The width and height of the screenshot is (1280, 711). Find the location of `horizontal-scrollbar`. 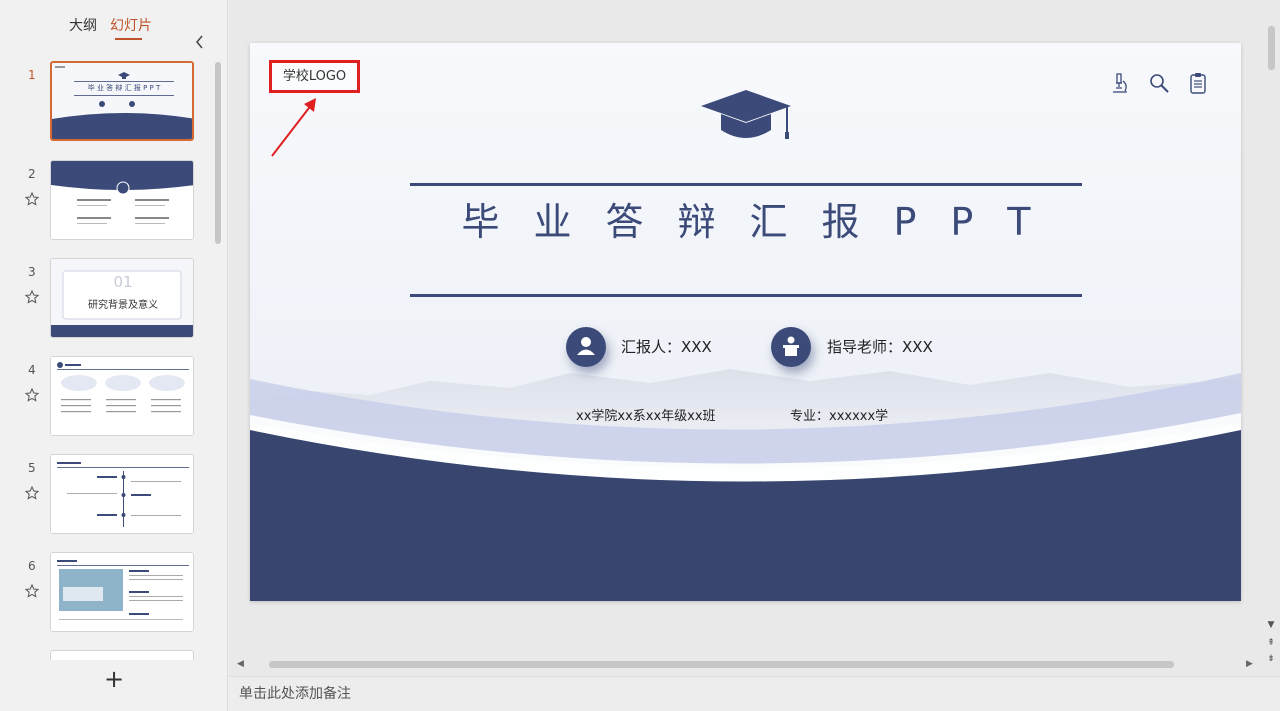

horizontal-scrollbar is located at coordinates (721, 664).